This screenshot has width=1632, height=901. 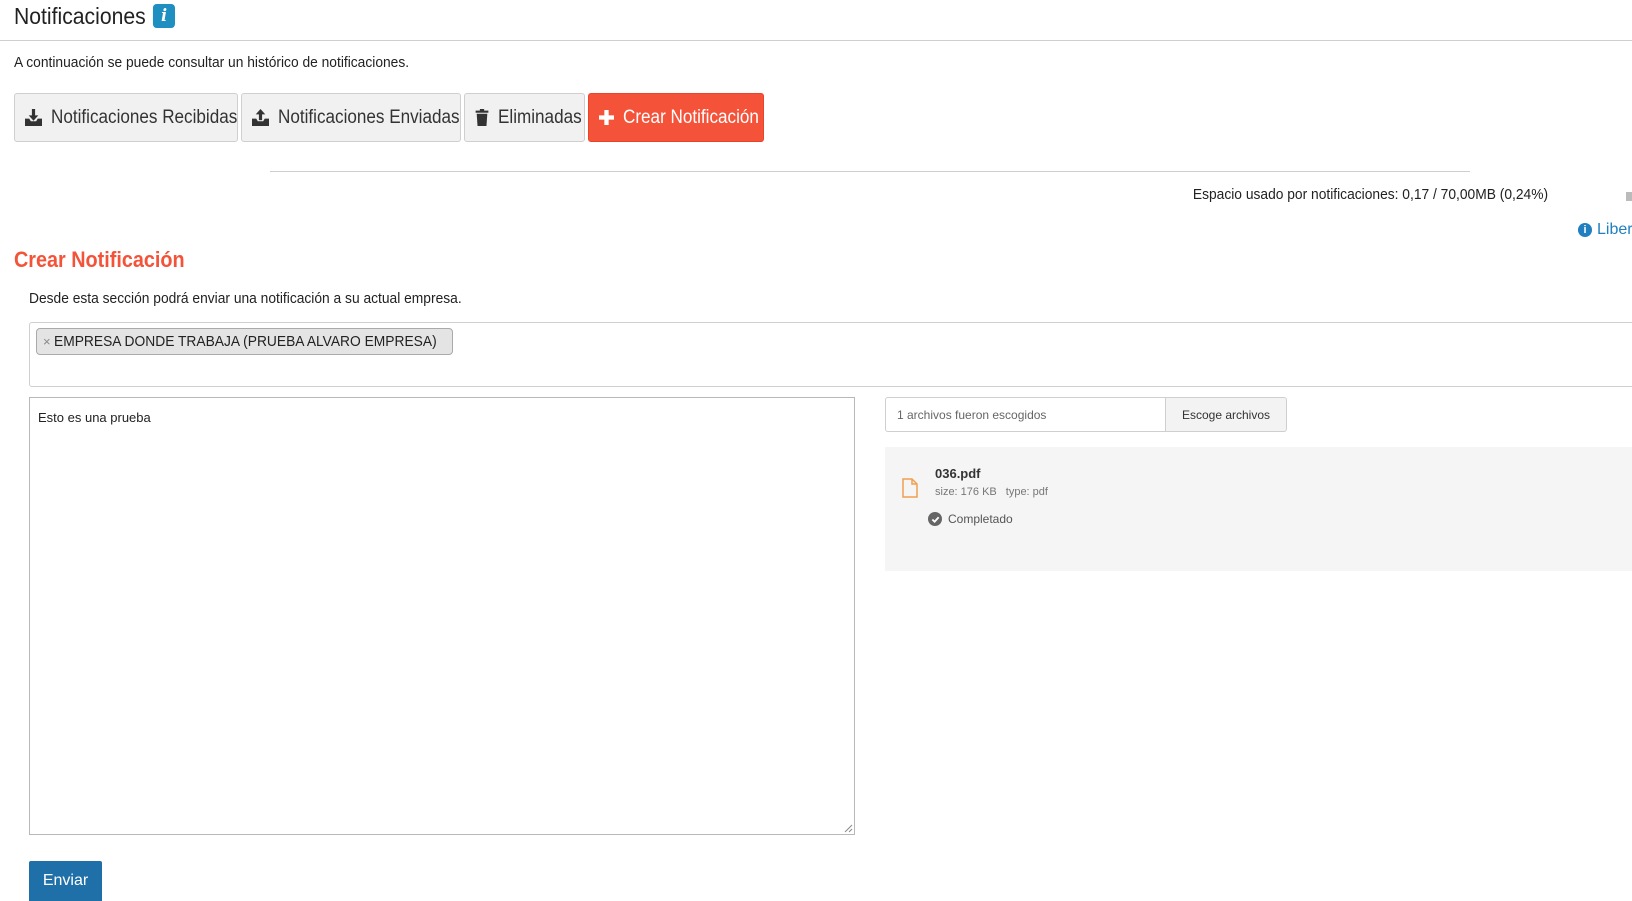 I want to click on tab-label: Crear Notificación, so click(x=691, y=117).